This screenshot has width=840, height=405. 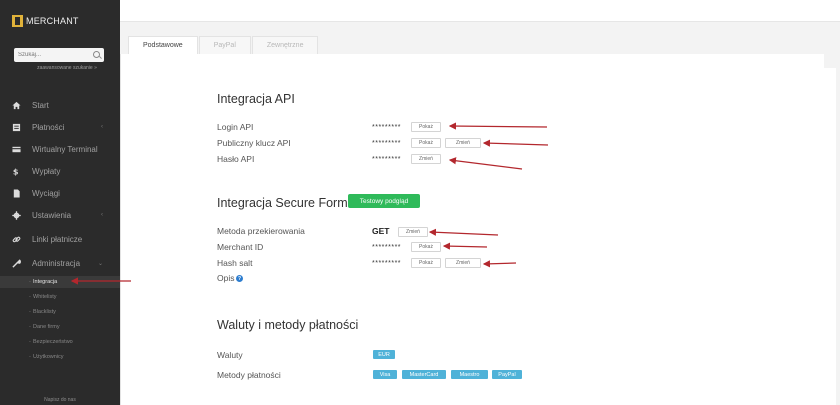 I want to click on tab-bar: Podstawowe PayPal Zewnętrzne, so click(x=223, y=45).